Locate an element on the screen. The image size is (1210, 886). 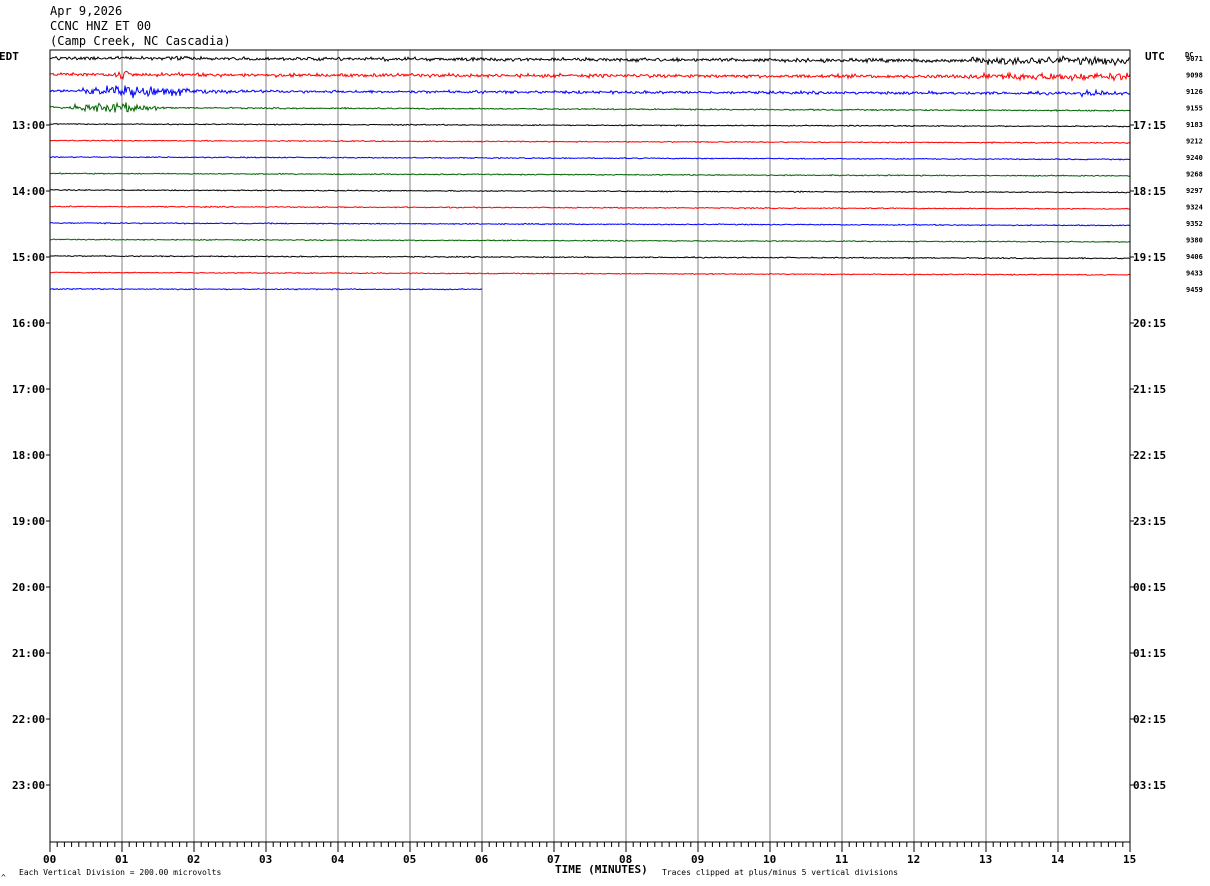
trace-dc-label: 9352 is located at coordinates (1194, 224).